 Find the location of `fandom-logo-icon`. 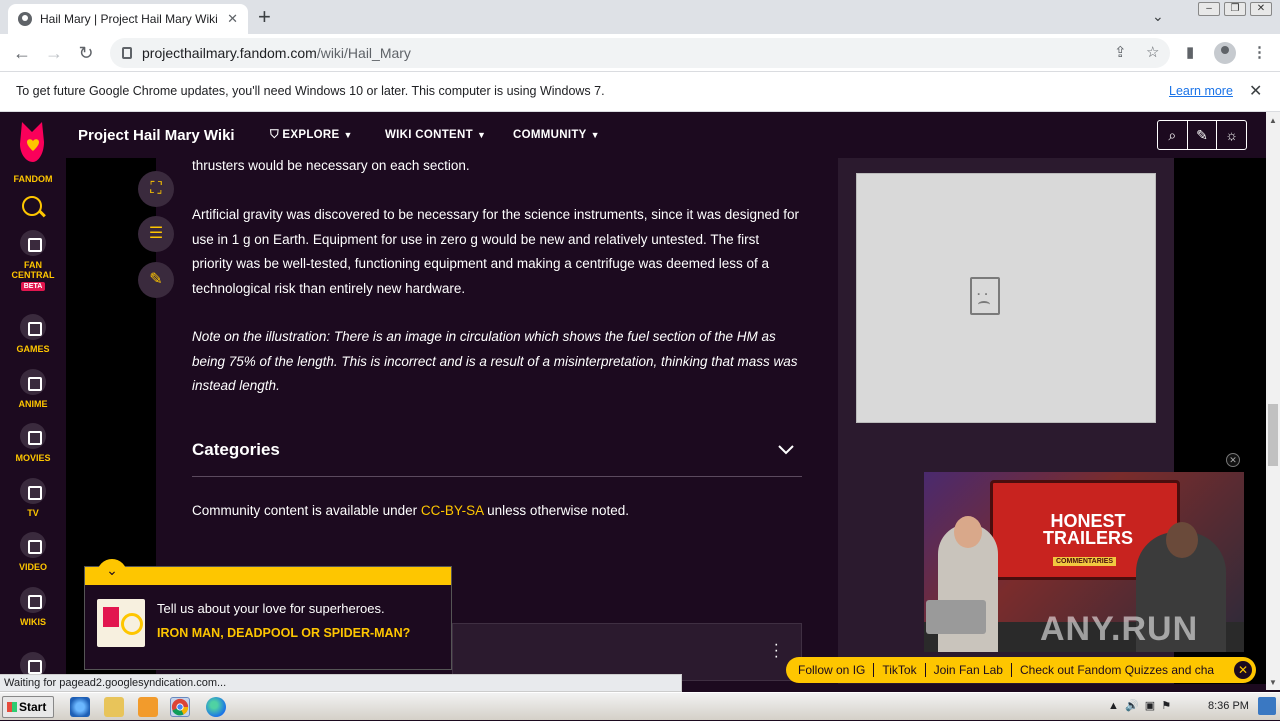

fandom-logo-icon is located at coordinates (33, 142).